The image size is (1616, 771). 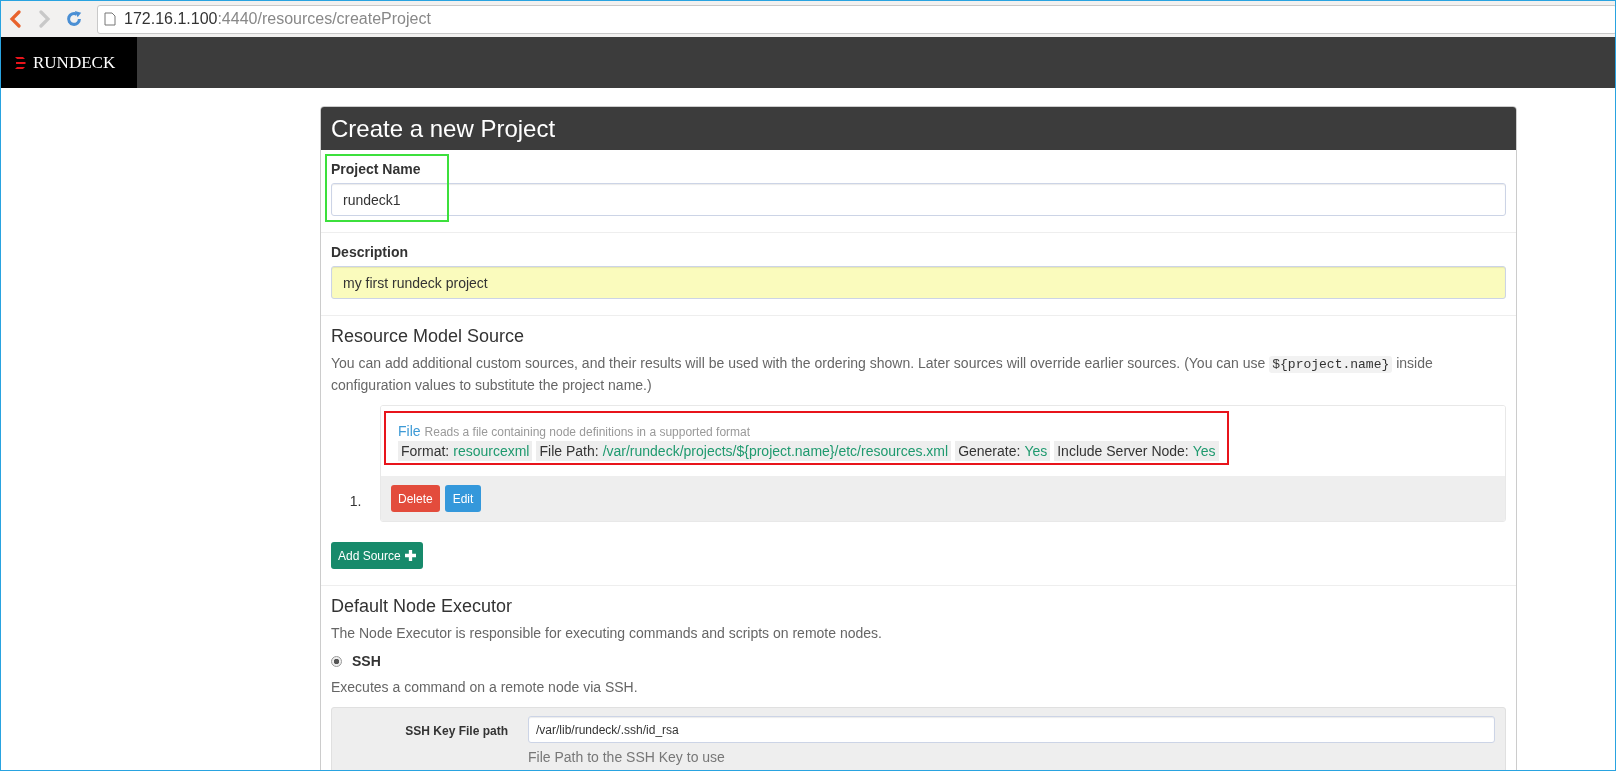 What do you see at coordinates (918, 128) in the screenshot?
I see `panel-title: Create a new Project` at bounding box center [918, 128].